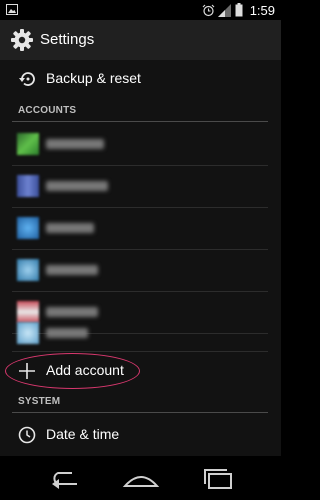 This screenshot has width=320, height=500. What do you see at coordinates (64, 479) in the screenshot?
I see `back-icon` at bounding box center [64, 479].